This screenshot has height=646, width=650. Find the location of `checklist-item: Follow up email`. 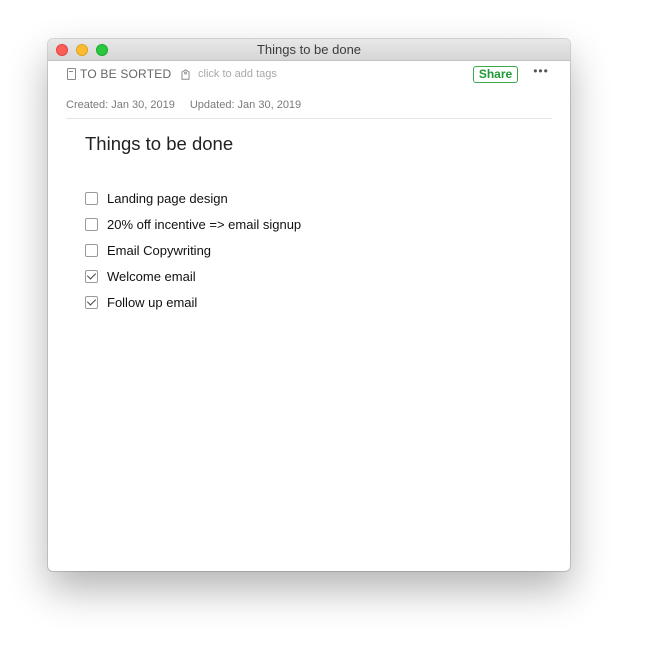

checklist-item: Follow up email is located at coordinates (193, 302).